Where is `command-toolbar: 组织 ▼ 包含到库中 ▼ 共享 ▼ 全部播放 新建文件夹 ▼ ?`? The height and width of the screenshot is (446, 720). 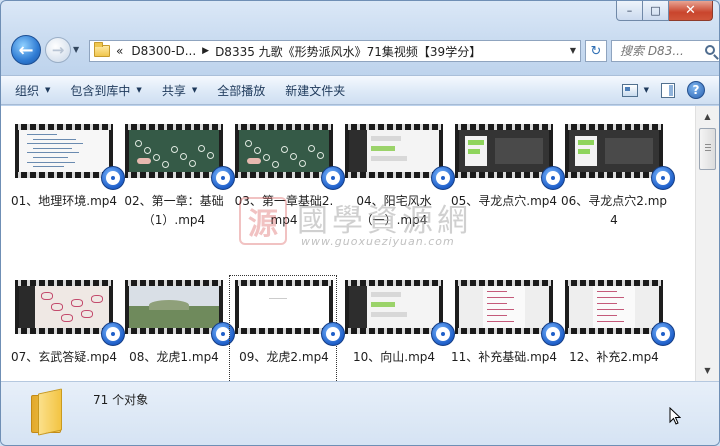
command-toolbar: 组织 ▼ 包含到库中 ▼ 共享 ▼ 全部播放 新建文件夹 ▼ ? is located at coordinates (360, 90).